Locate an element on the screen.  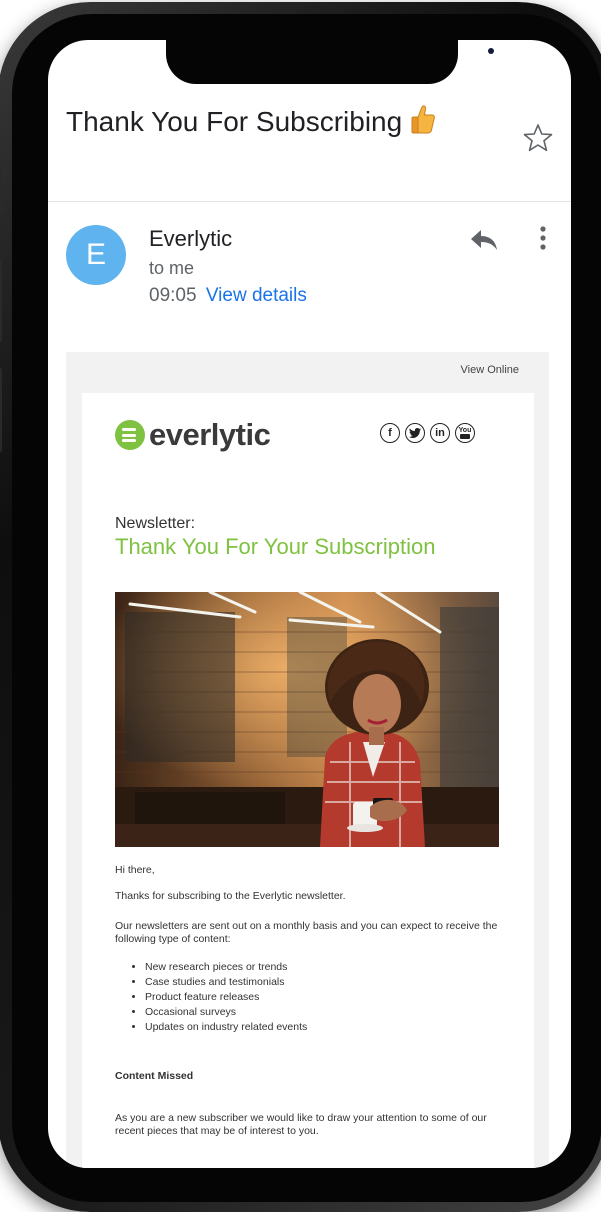
facebook-icon: f is located at coordinates (390, 433).